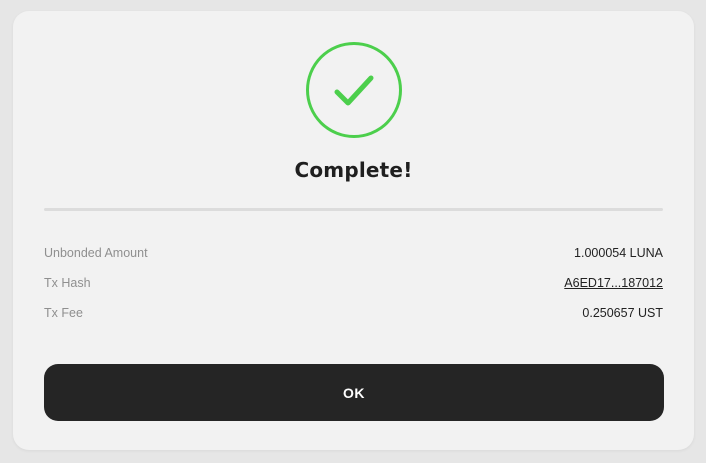  Describe the element at coordinates (67, 283) in the screenshot. I see `tx-hash-label: Tx Hash` at that location.